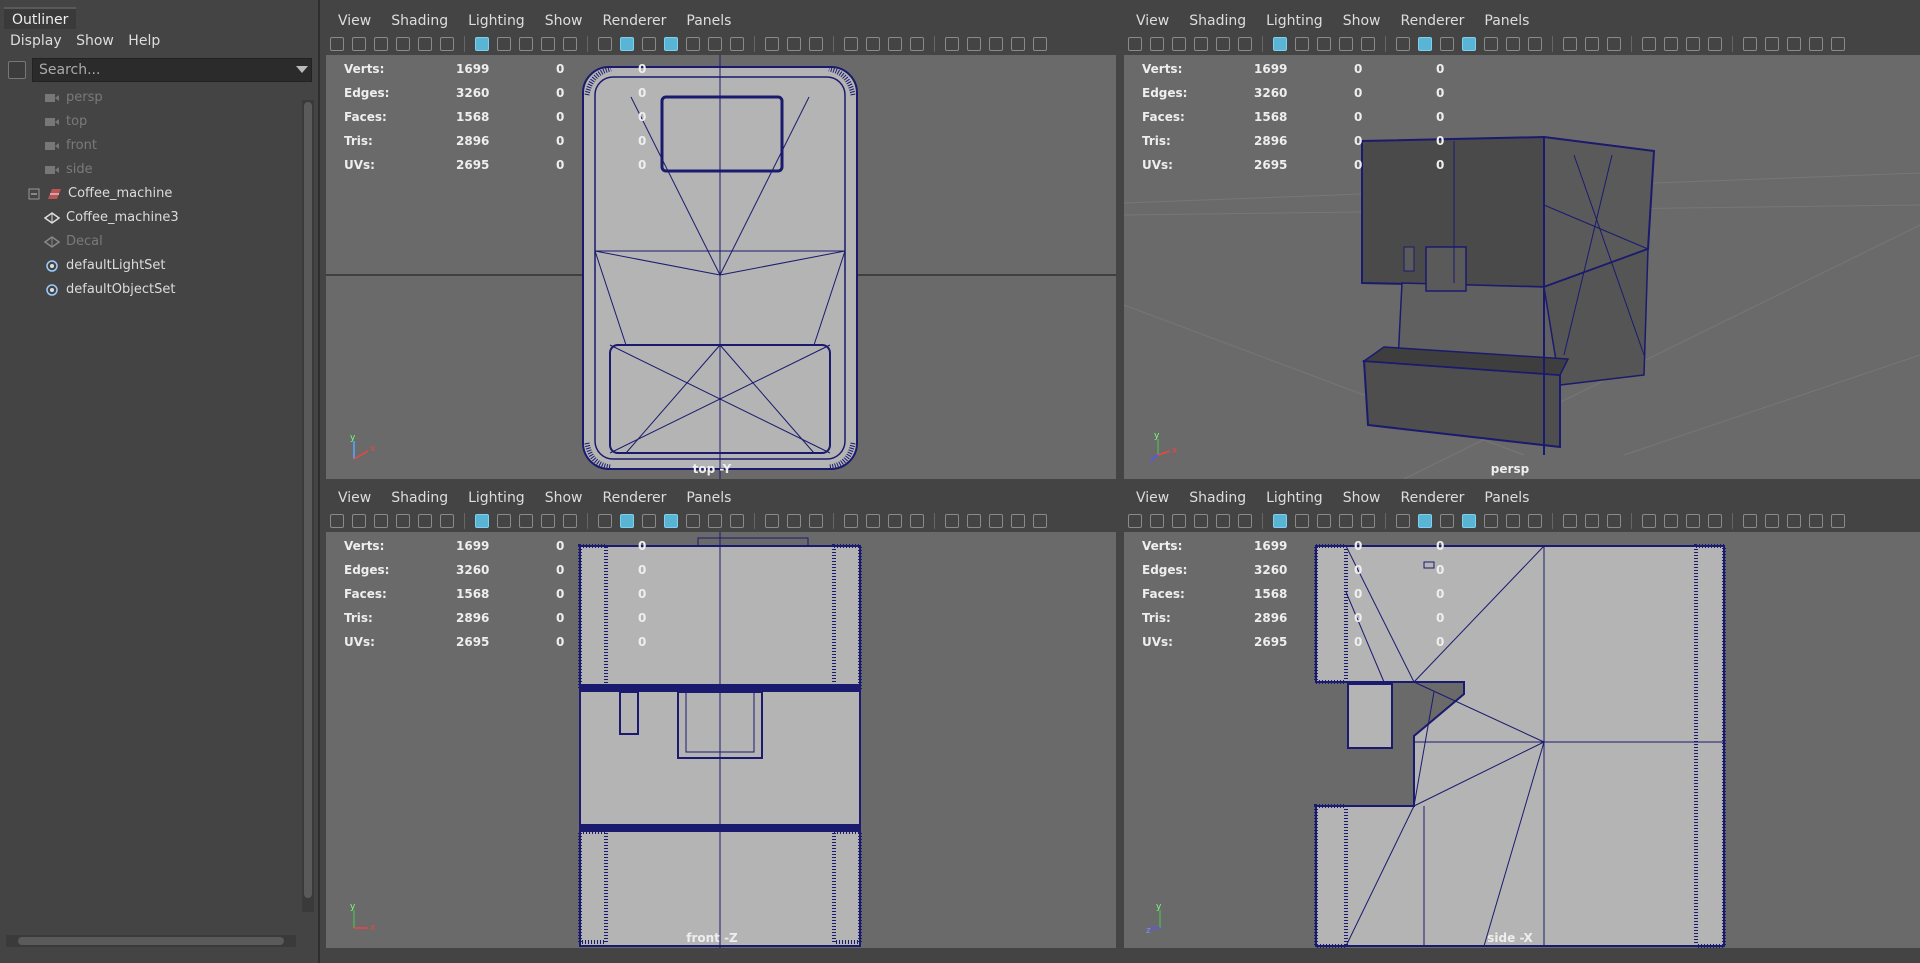  What do you see at coordinates (40, 19) in the screenshot?
I see `outliner-tab: Outliner` at bounding box center [40, 19].